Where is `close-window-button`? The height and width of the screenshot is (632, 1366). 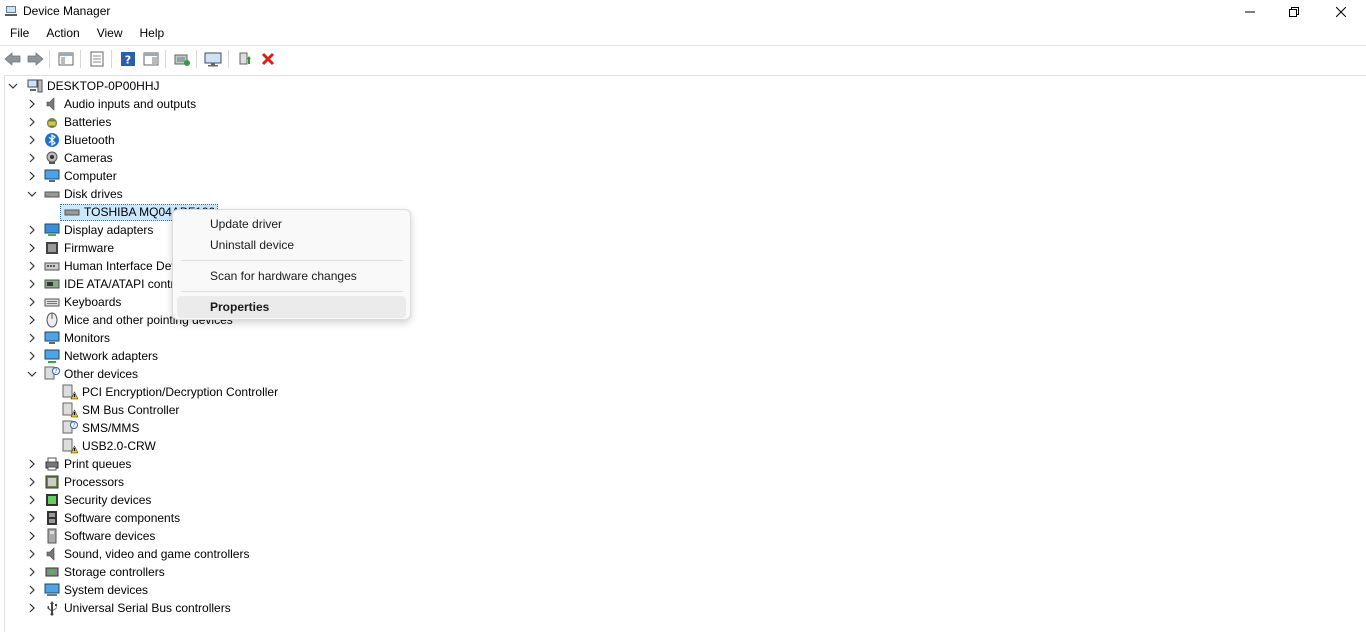
close-window-button is located at coordinates (1341, 11).